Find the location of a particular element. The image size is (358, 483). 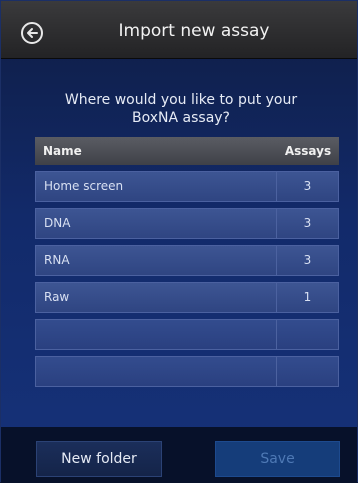

row-name: Raw is located at coordinates (156, 297).